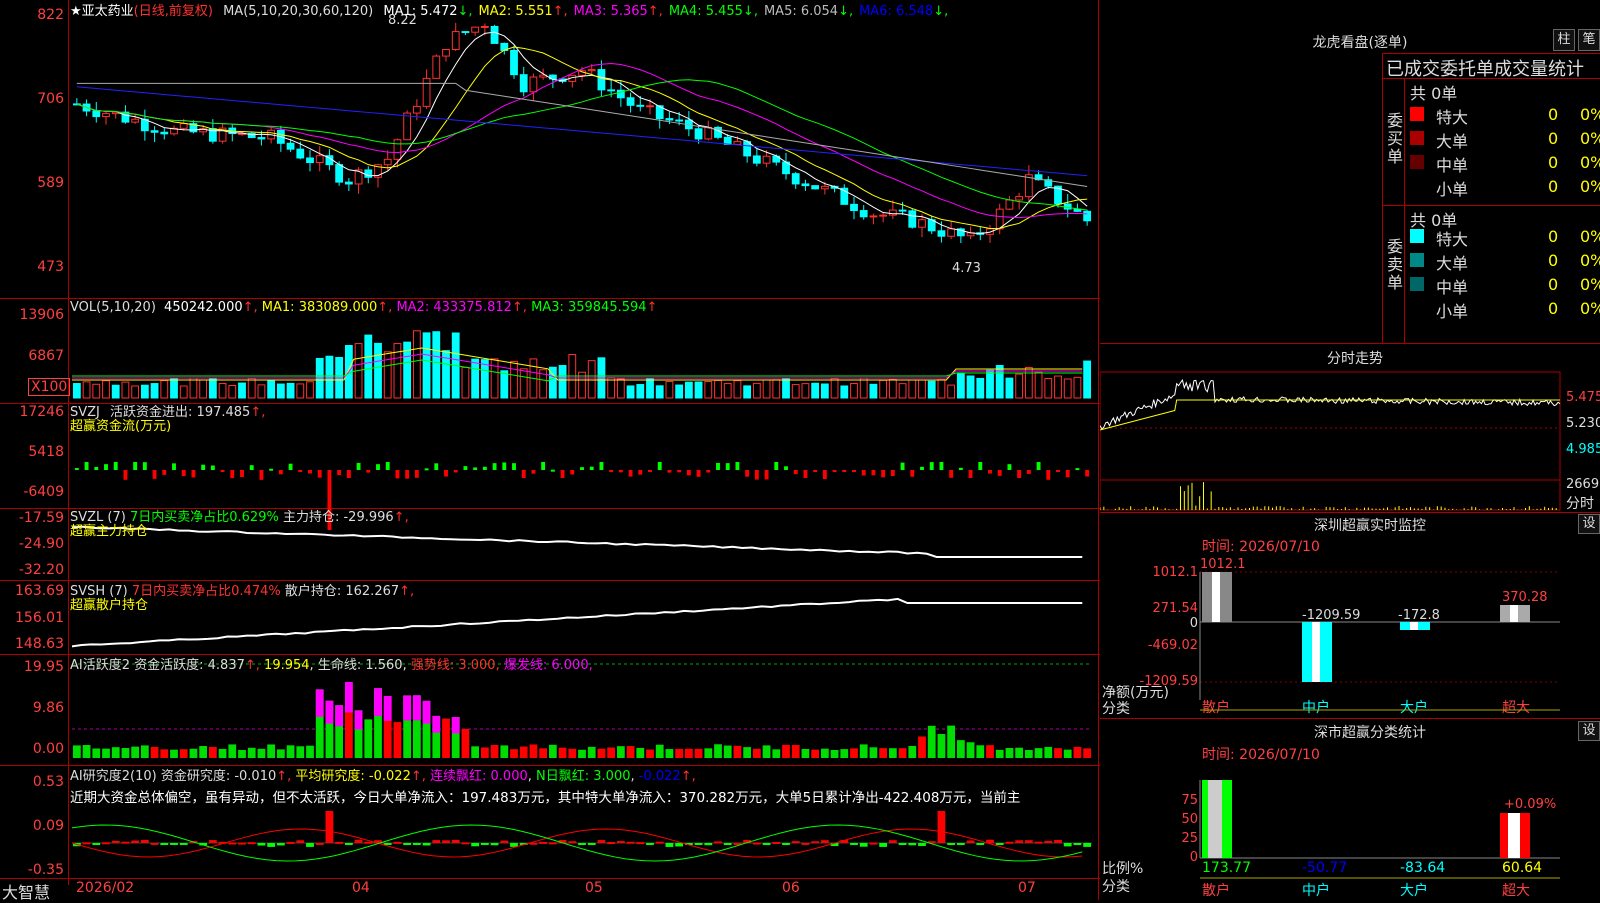 Image resolution: width=1600 pixels, height=903 pixels. Describe the element at coordinates (1027, 888) in the screenshot. I see `xaxis-label-5: 07` at that location.